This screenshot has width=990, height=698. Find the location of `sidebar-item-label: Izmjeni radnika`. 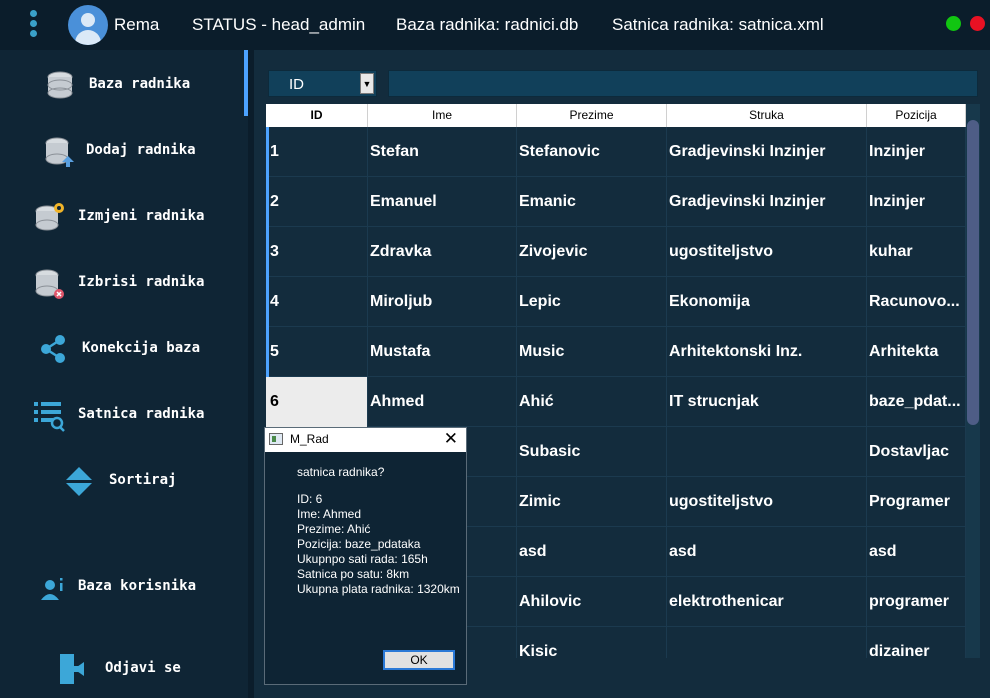

sidebar-item-label: Izmjeni radnika is located at coordinates (141, 216).